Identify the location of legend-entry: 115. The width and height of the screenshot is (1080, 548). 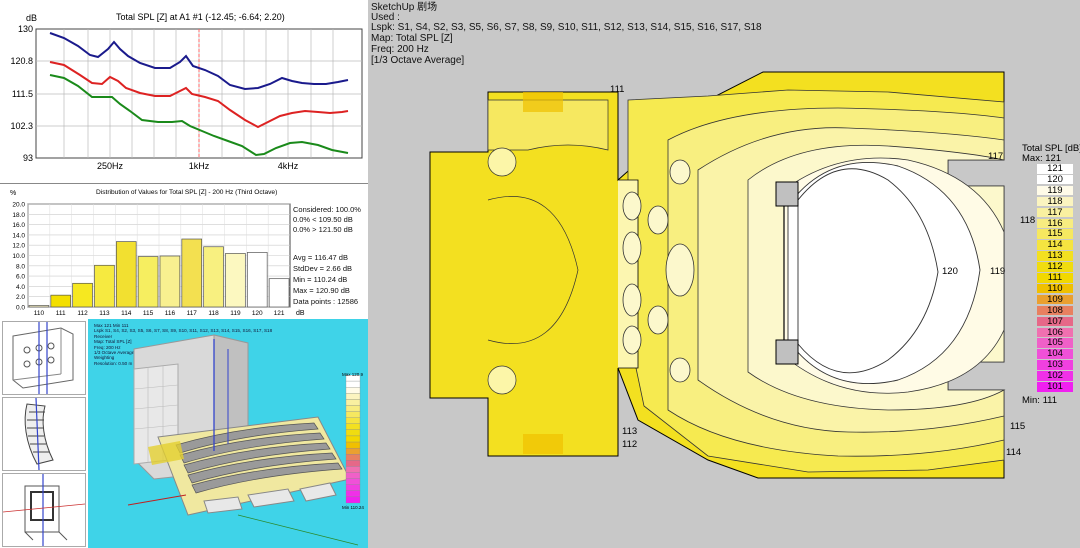
(1055, 234).